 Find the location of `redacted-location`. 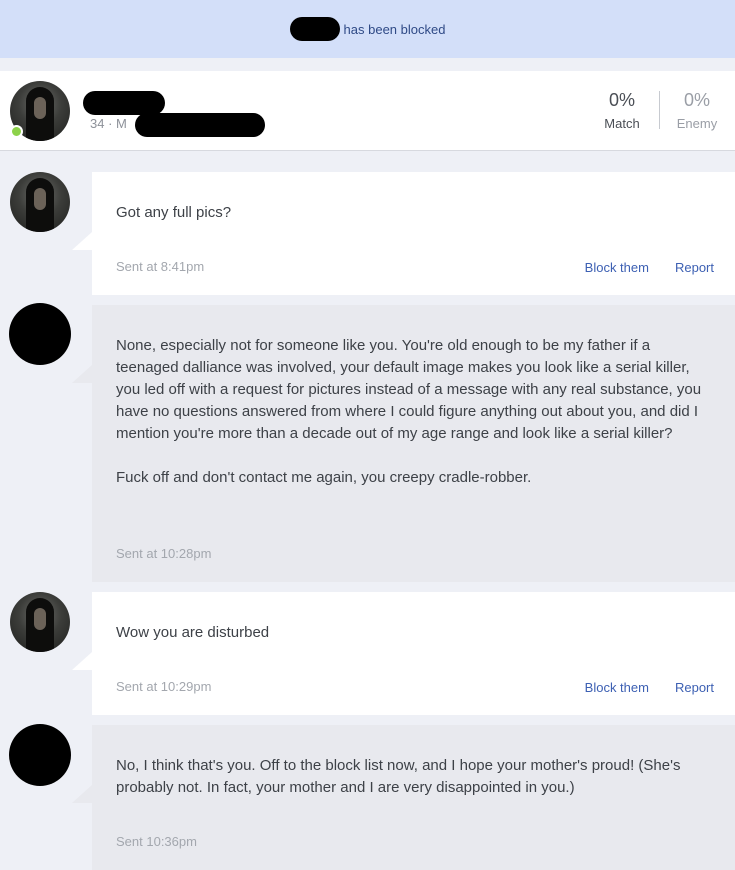

redacted-location is located at coordinates (200, 125).